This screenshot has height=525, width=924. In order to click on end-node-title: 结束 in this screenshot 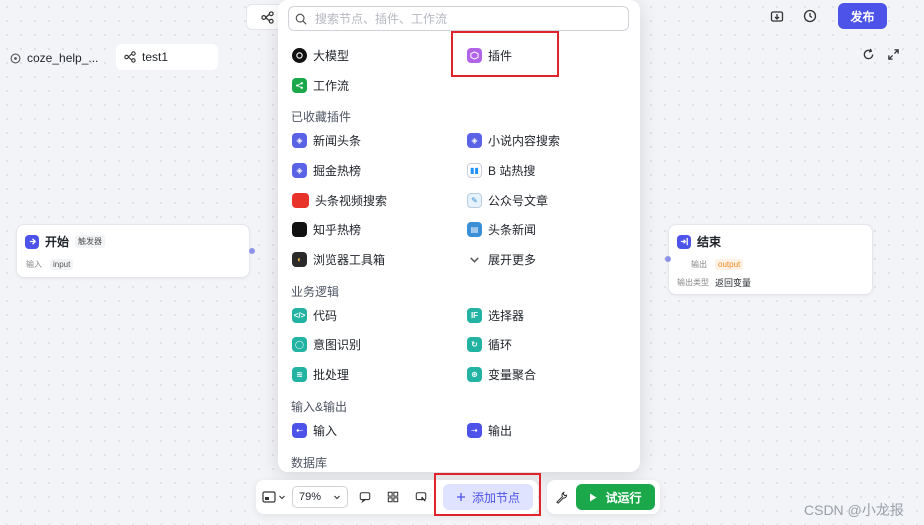, I will do `click(709, 242)`.